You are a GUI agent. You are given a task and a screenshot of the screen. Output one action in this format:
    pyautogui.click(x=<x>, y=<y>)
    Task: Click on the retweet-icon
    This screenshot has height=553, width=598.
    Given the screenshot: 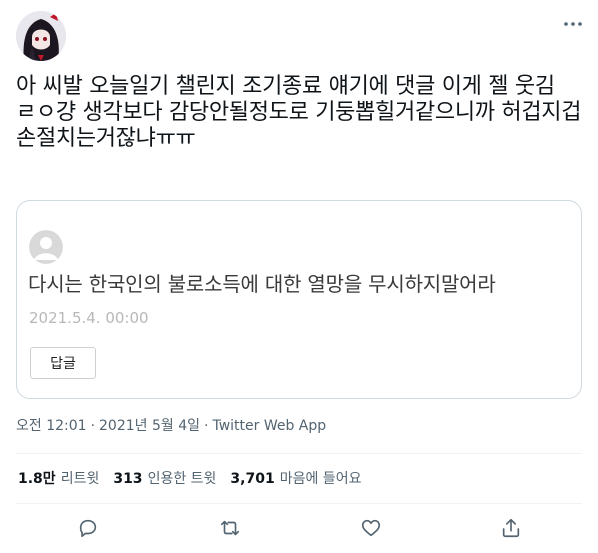 What is the action you would take?
    pyautogui.click(x=230, y=528)
    